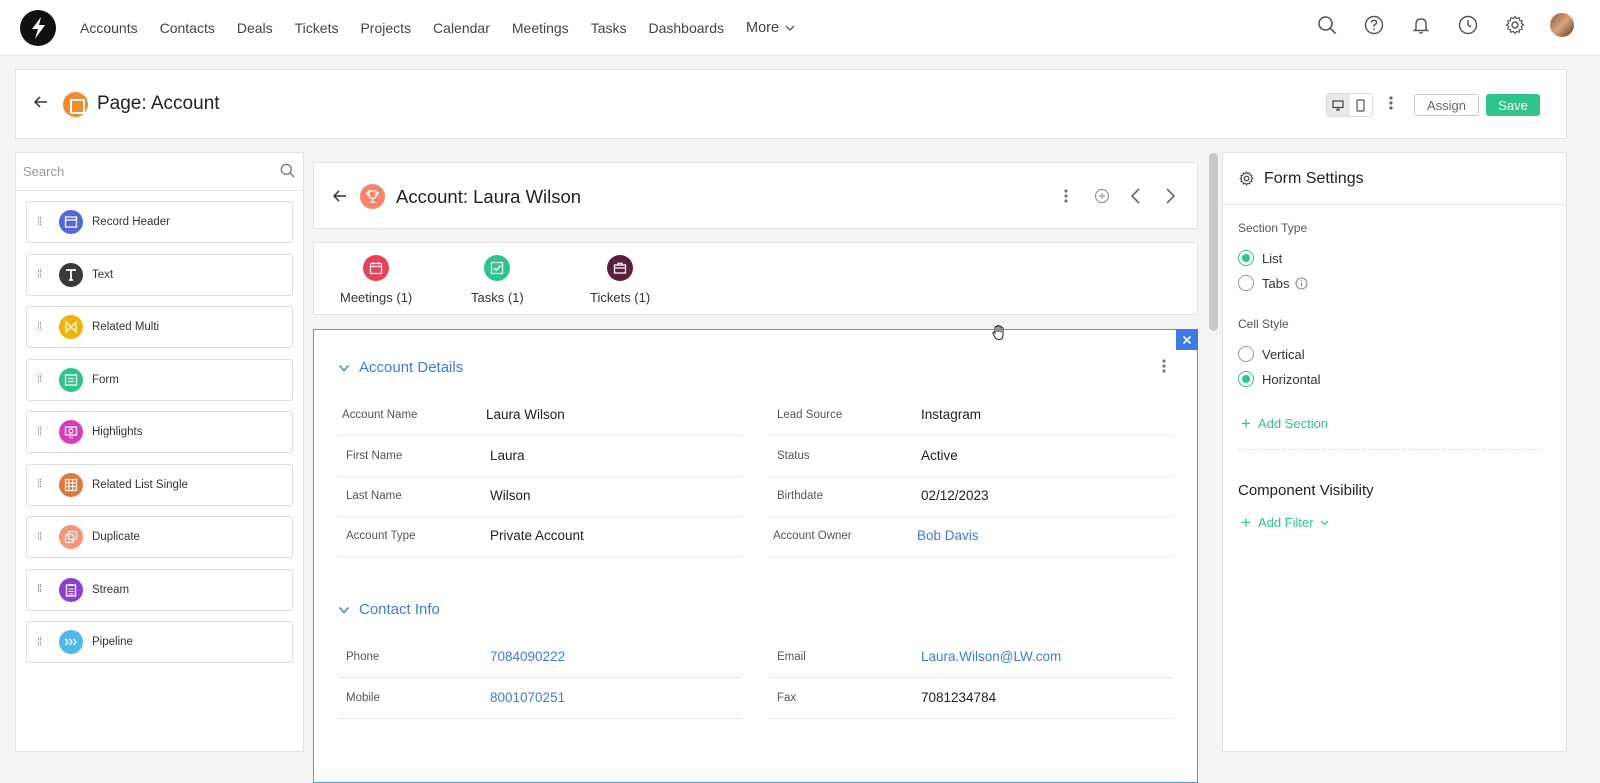 The width and height of the screenshot is (1600, 783). I want to click on component-label: Text, so click(103, 274).